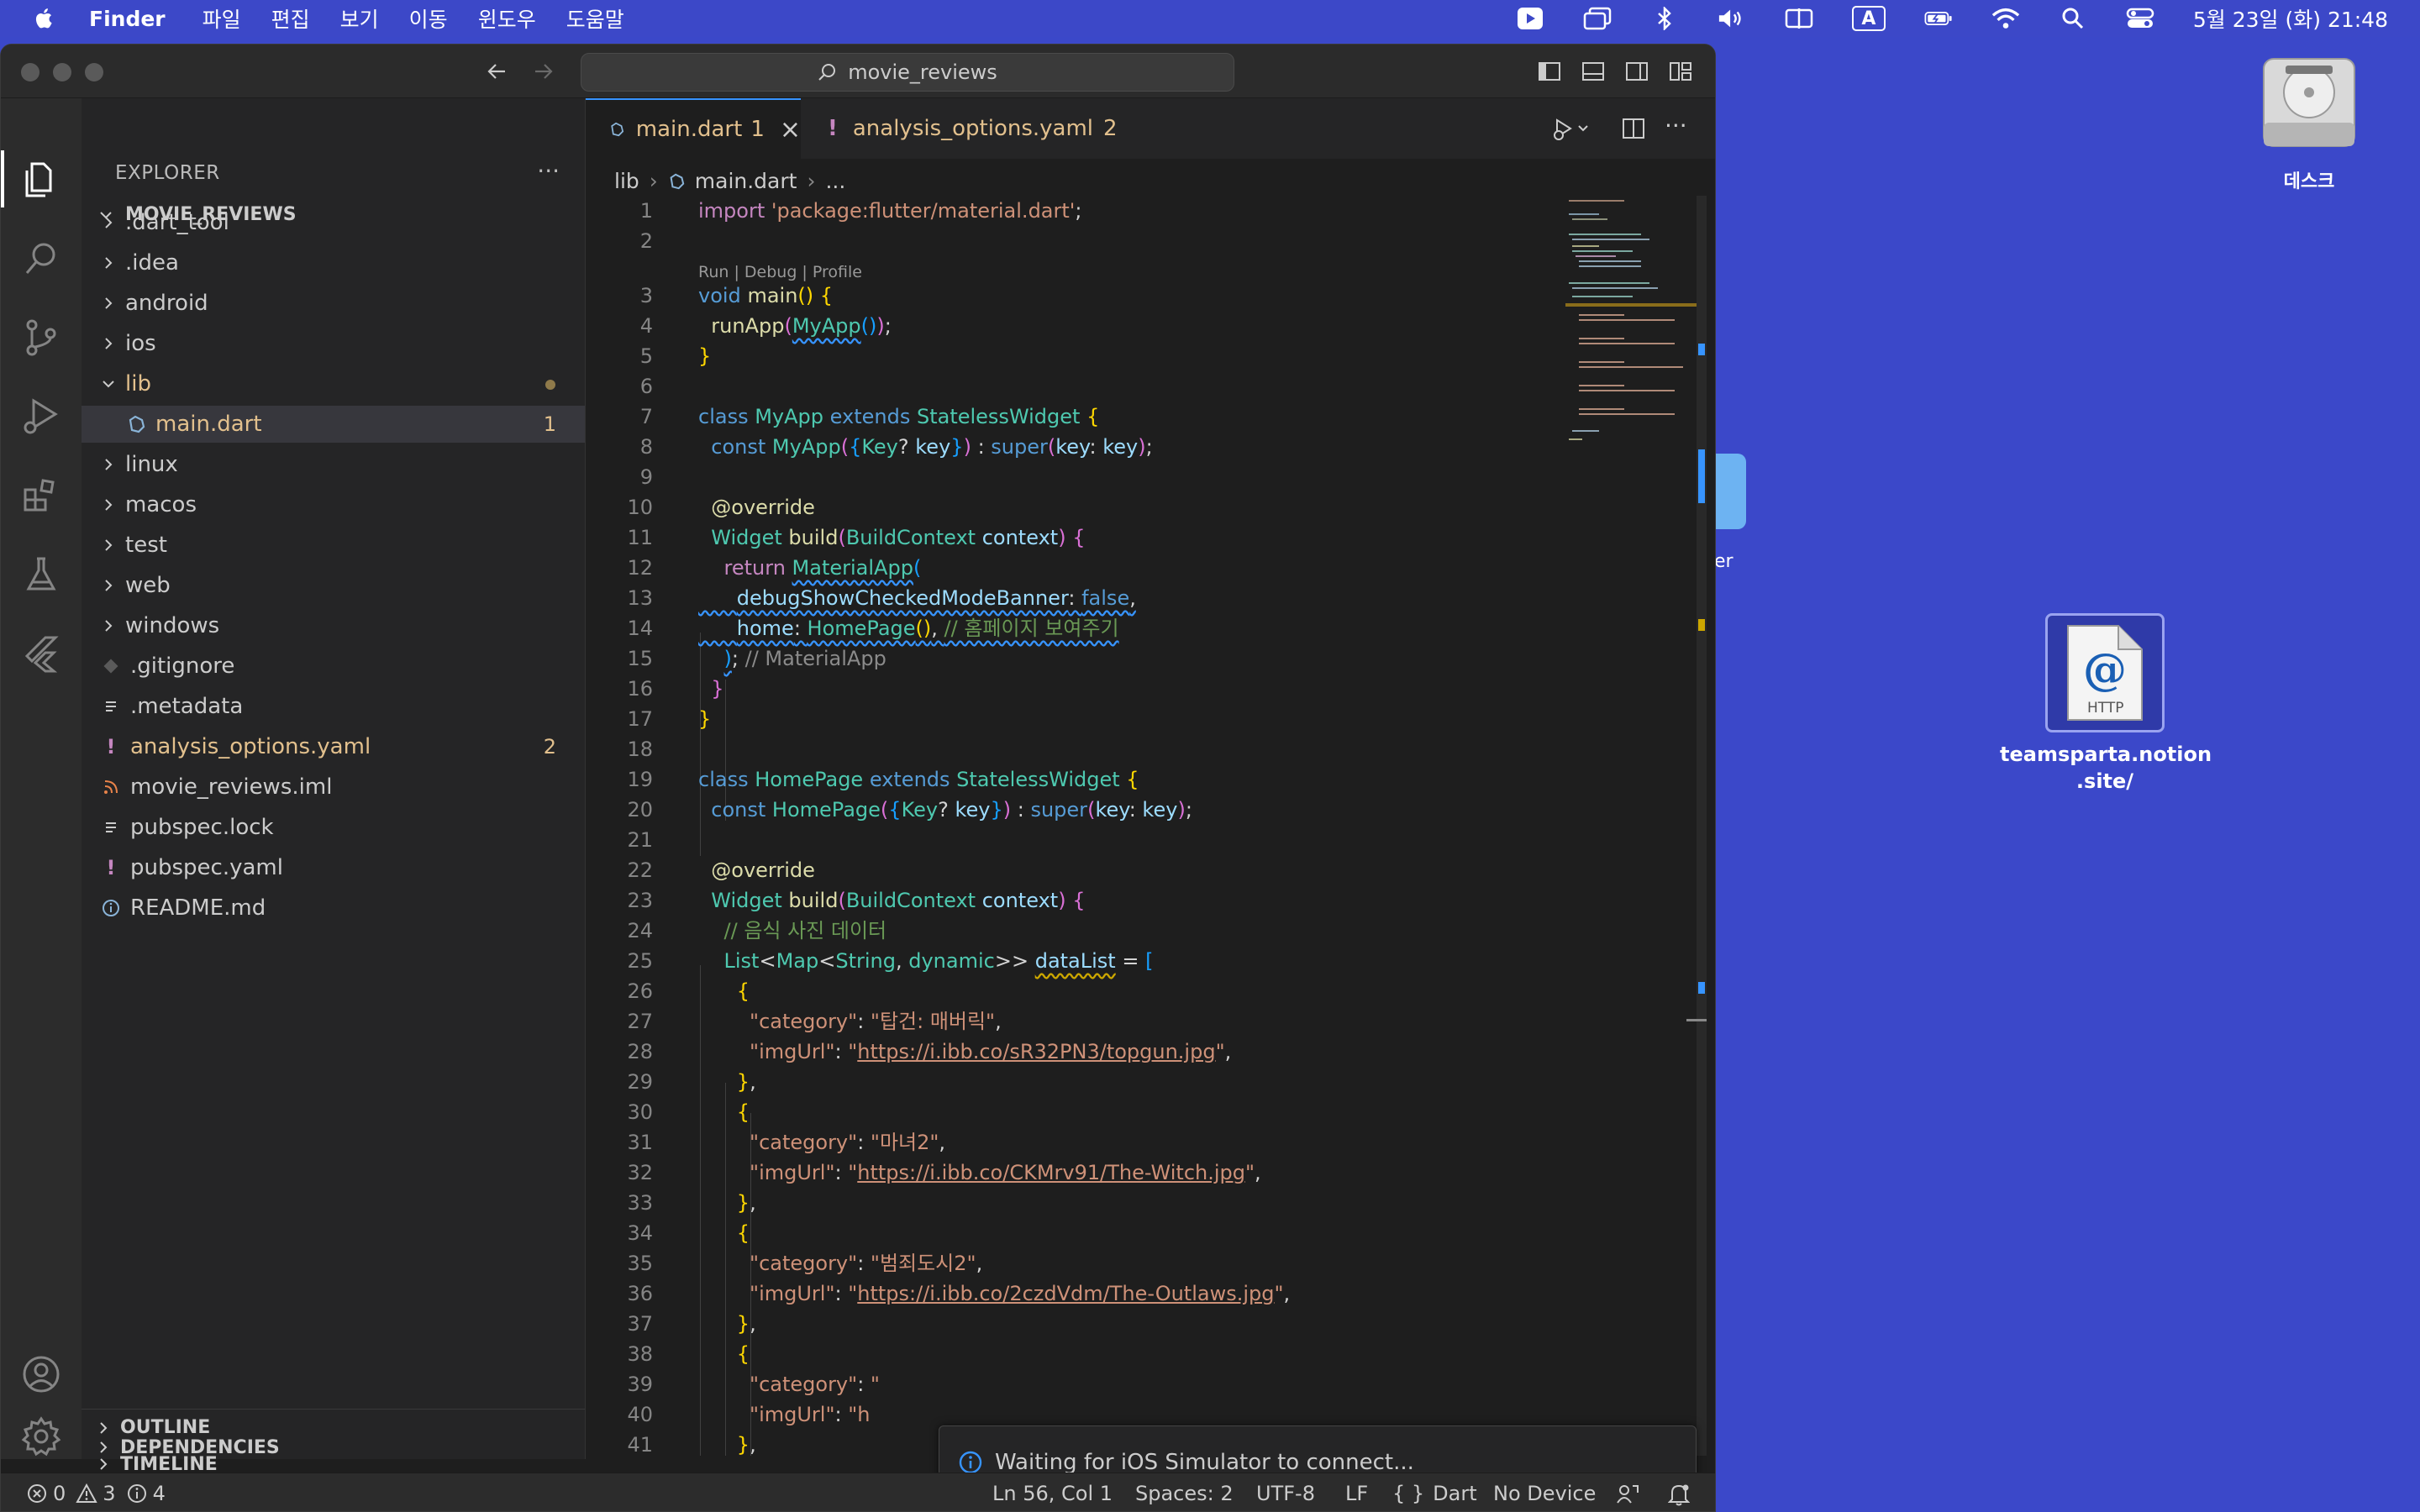  I want to click on desktop-disk-item: 데스크, so click(2309, 122).